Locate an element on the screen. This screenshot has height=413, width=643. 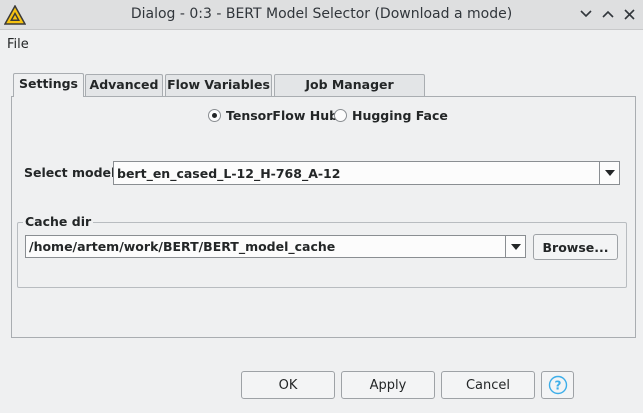
help-icon: ? is located at coordinates (557, 385).